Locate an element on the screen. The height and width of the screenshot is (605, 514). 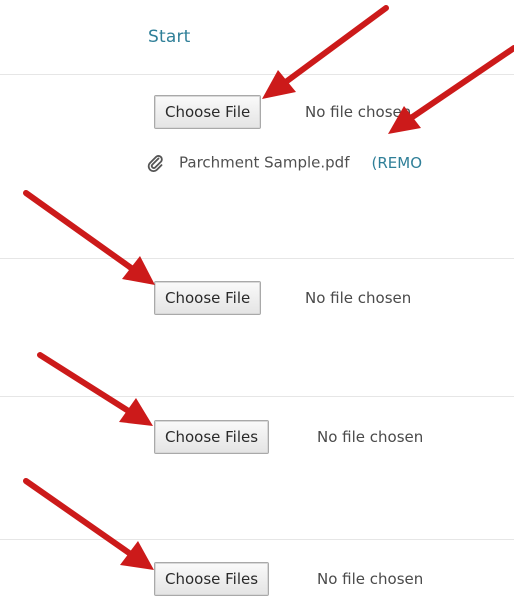
attachment-filename: Parchment Sample.pdf is located at coordinates (264, 162).